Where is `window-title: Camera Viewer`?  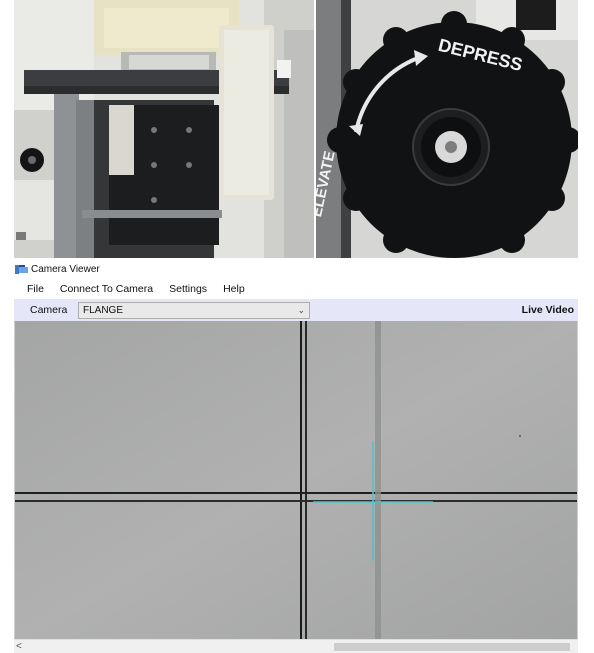
window-title: Camera Viewer is located at coordinates (65, 269).